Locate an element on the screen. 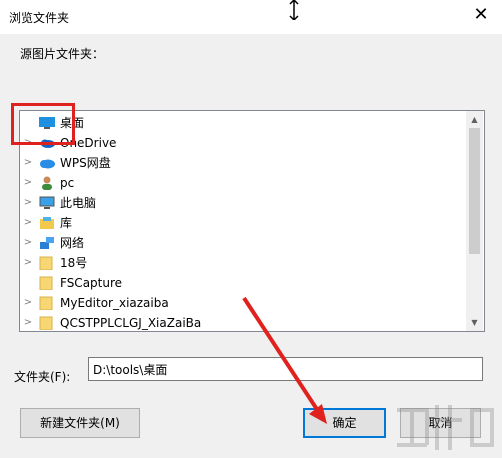 This screenshot has width=502, height=458. tree-item-label: FSCapture is located at coordinates (91, 283).